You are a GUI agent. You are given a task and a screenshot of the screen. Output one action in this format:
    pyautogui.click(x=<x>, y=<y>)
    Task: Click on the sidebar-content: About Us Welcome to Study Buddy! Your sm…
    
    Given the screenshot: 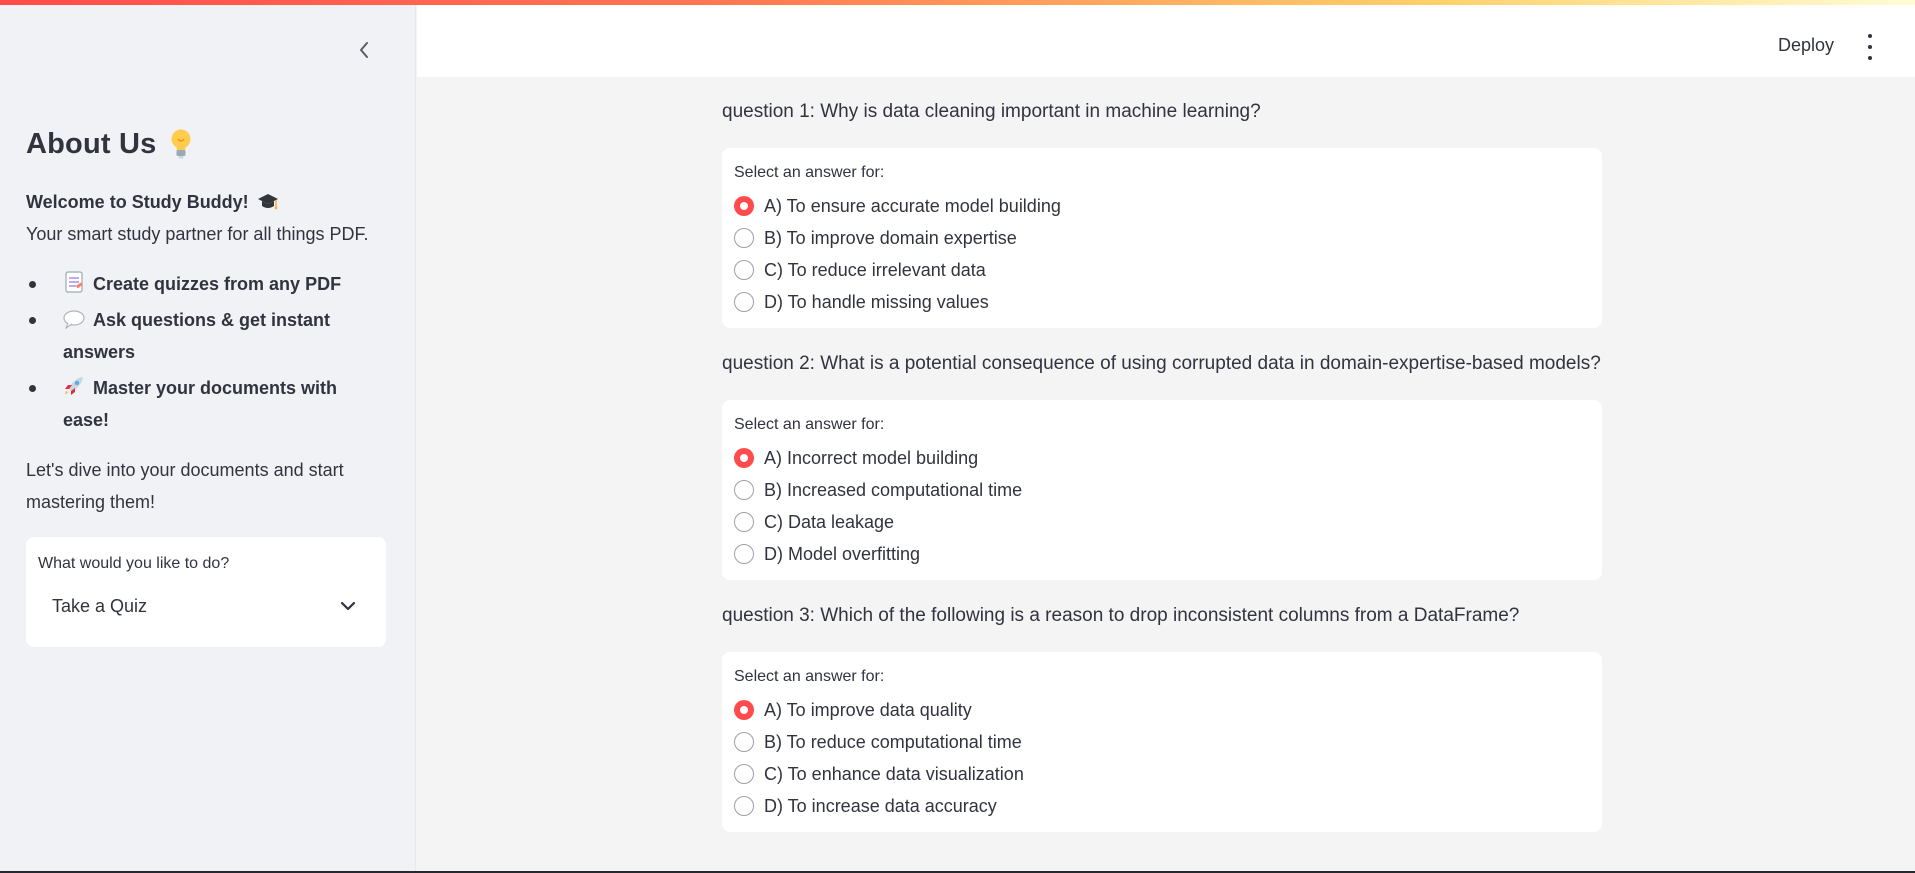 What is the action you would take?
    pyautogui.click(x=206, y=320)
    